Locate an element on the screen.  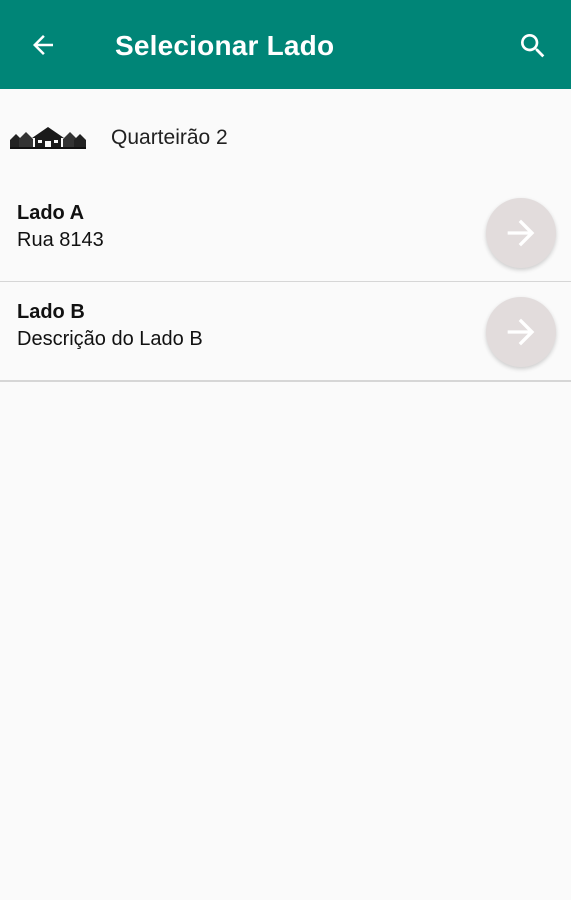
side-description: Rua 8143 is located at coordinates (60, 240).